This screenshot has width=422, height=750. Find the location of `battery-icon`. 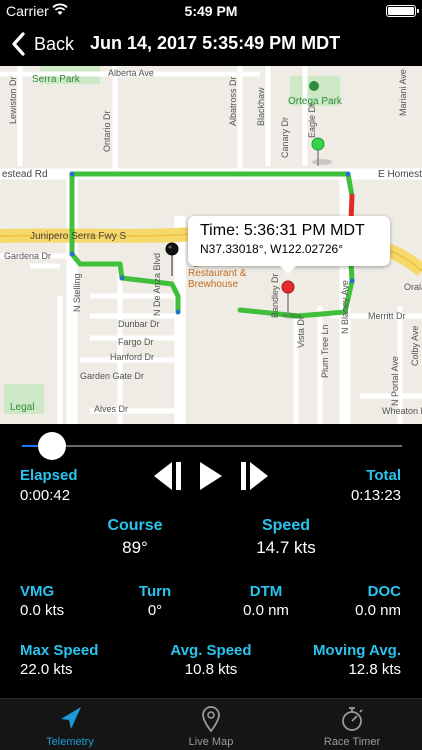

battery-icon is located at coordinates (402, 11).